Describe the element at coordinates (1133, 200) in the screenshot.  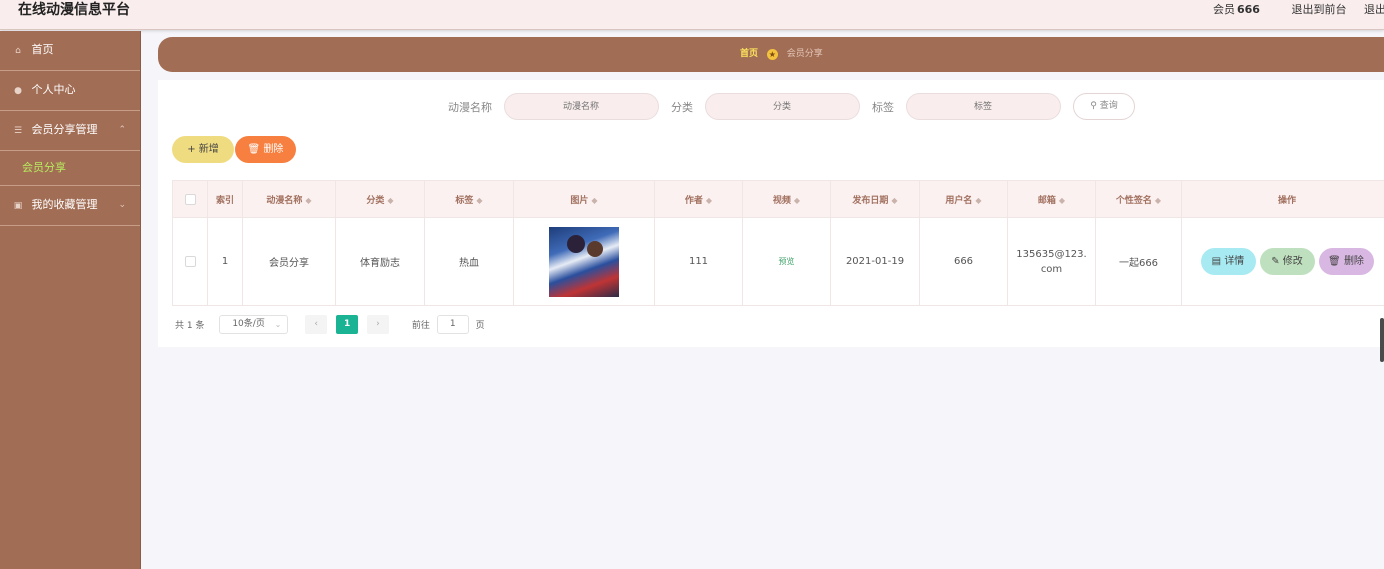
I see `header-label: 个性签名` at that location.